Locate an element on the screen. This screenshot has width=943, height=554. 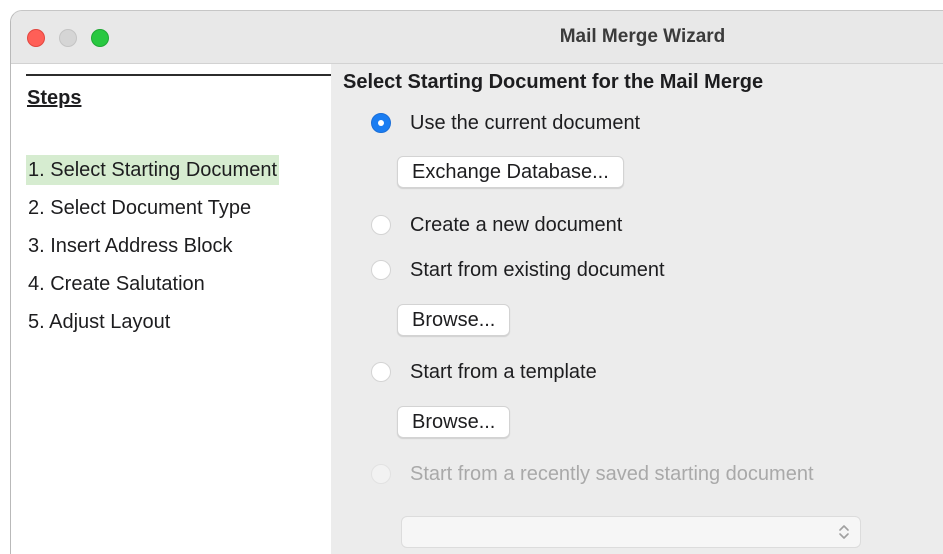
radio-recent-document is located at coordinates (381, 474).